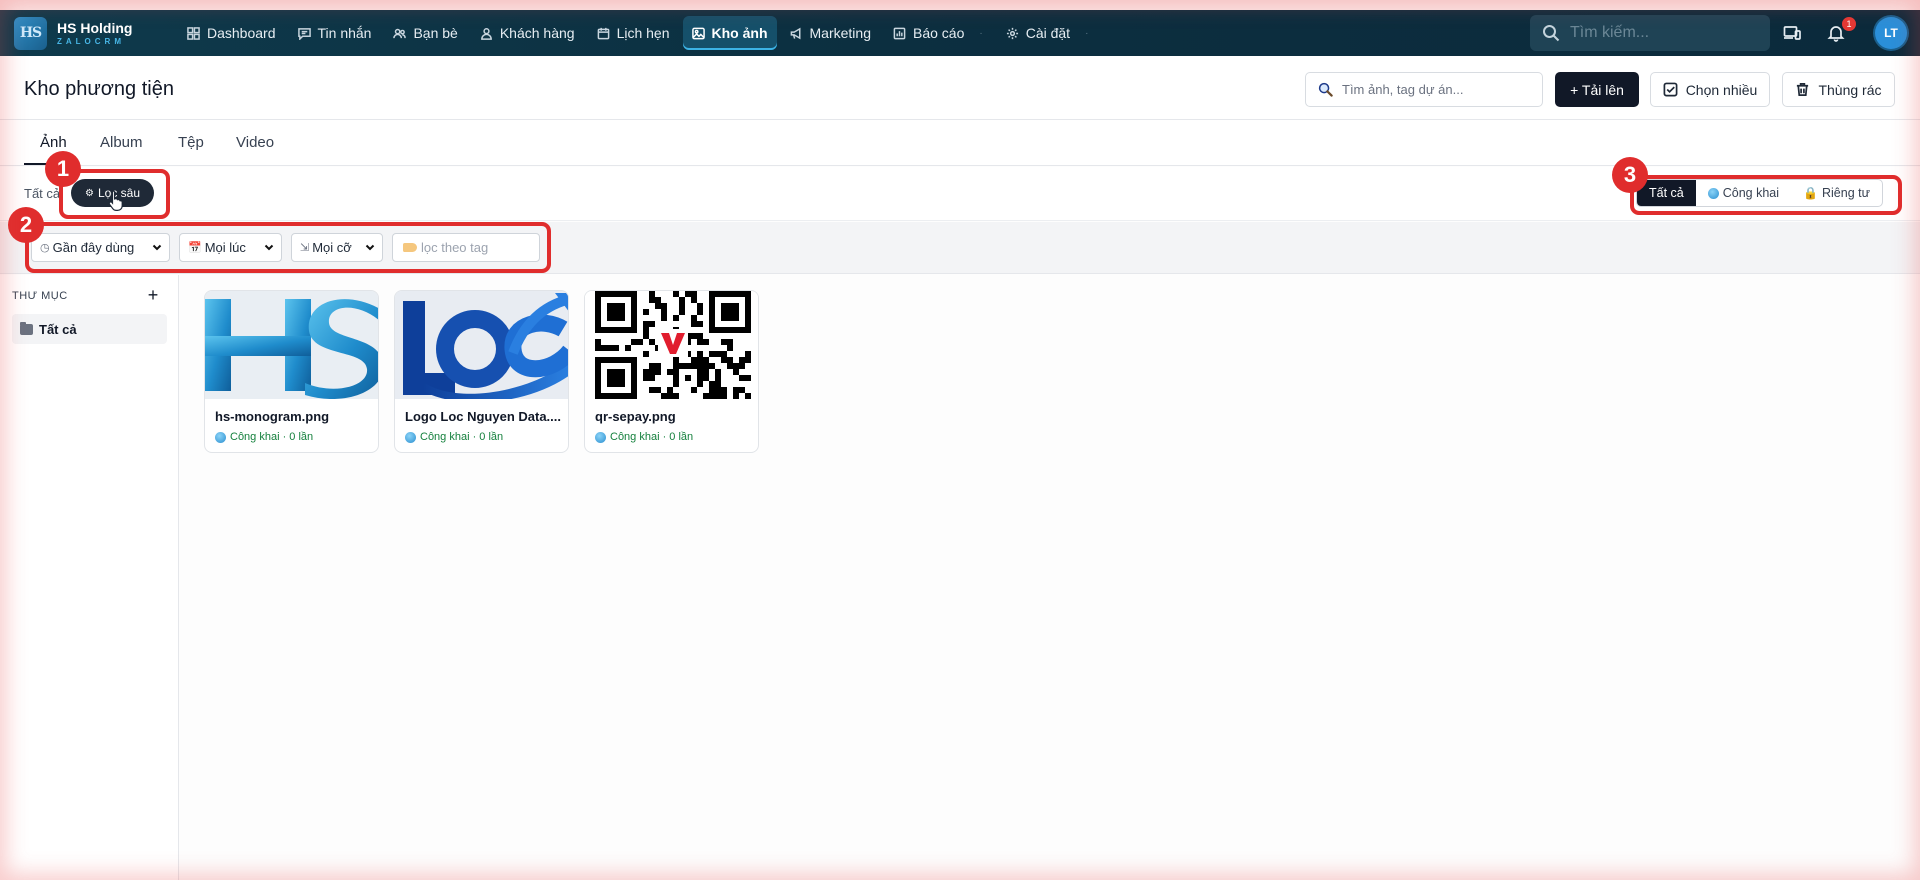  I want to click on global-search, so click(1650, 33).